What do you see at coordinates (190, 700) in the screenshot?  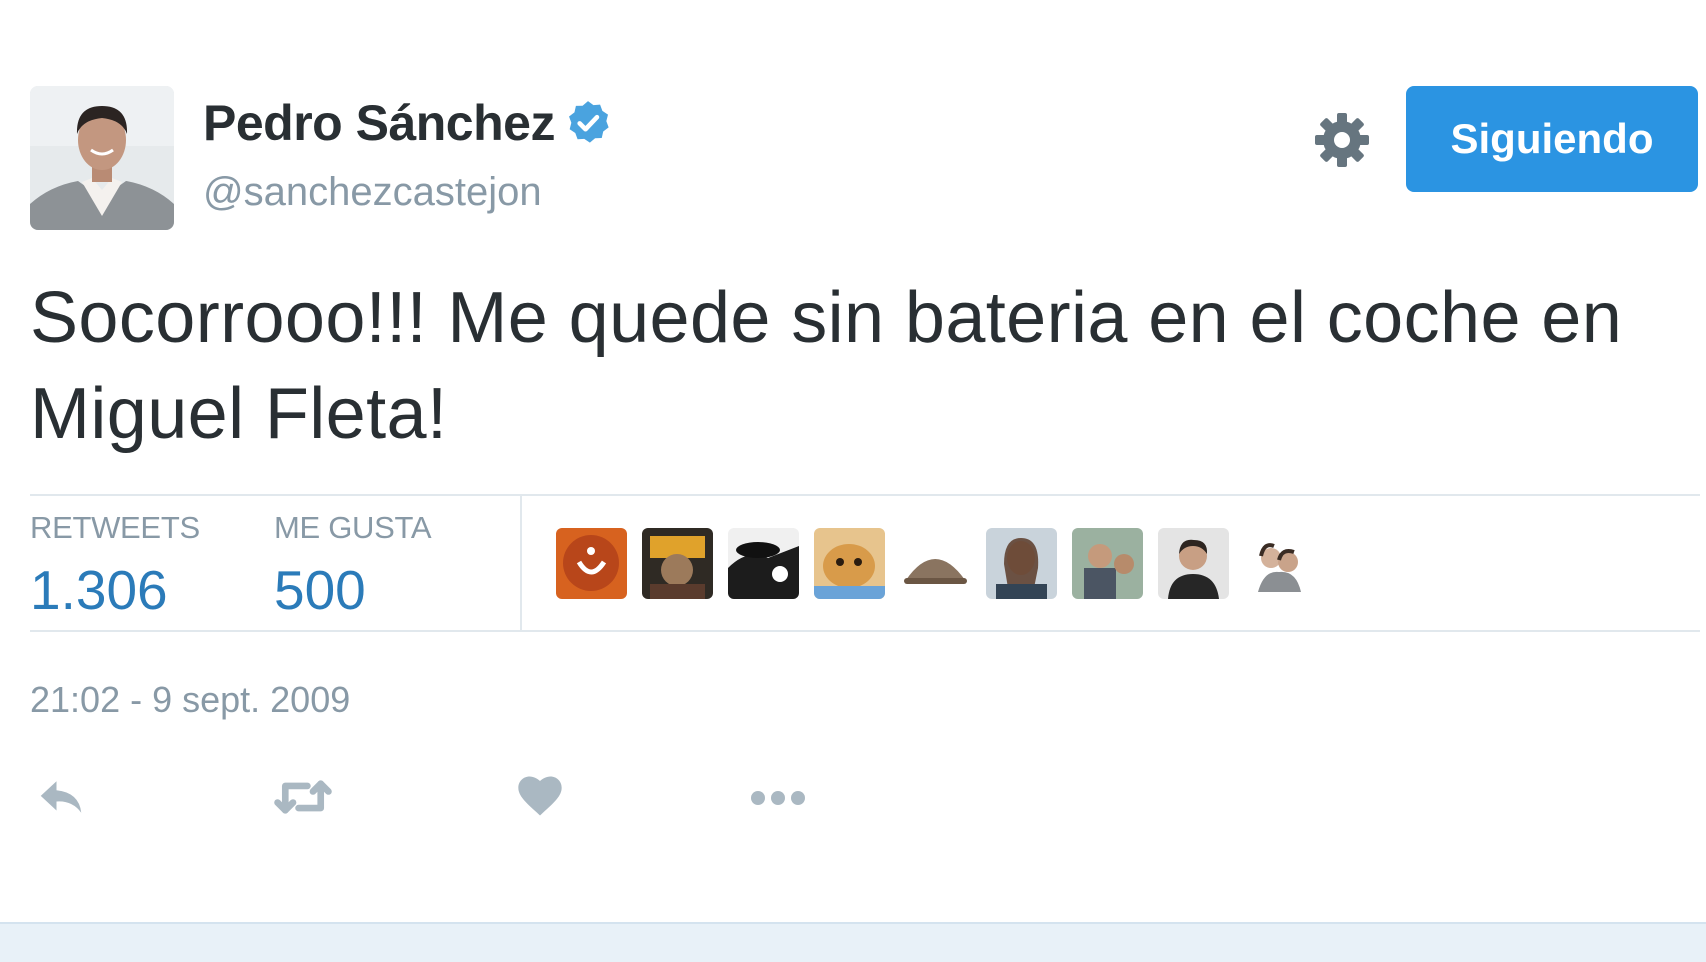 I see `tweet-timestamp: 21:02 - 9 sept. 2009` at bounding box center [190, 700].